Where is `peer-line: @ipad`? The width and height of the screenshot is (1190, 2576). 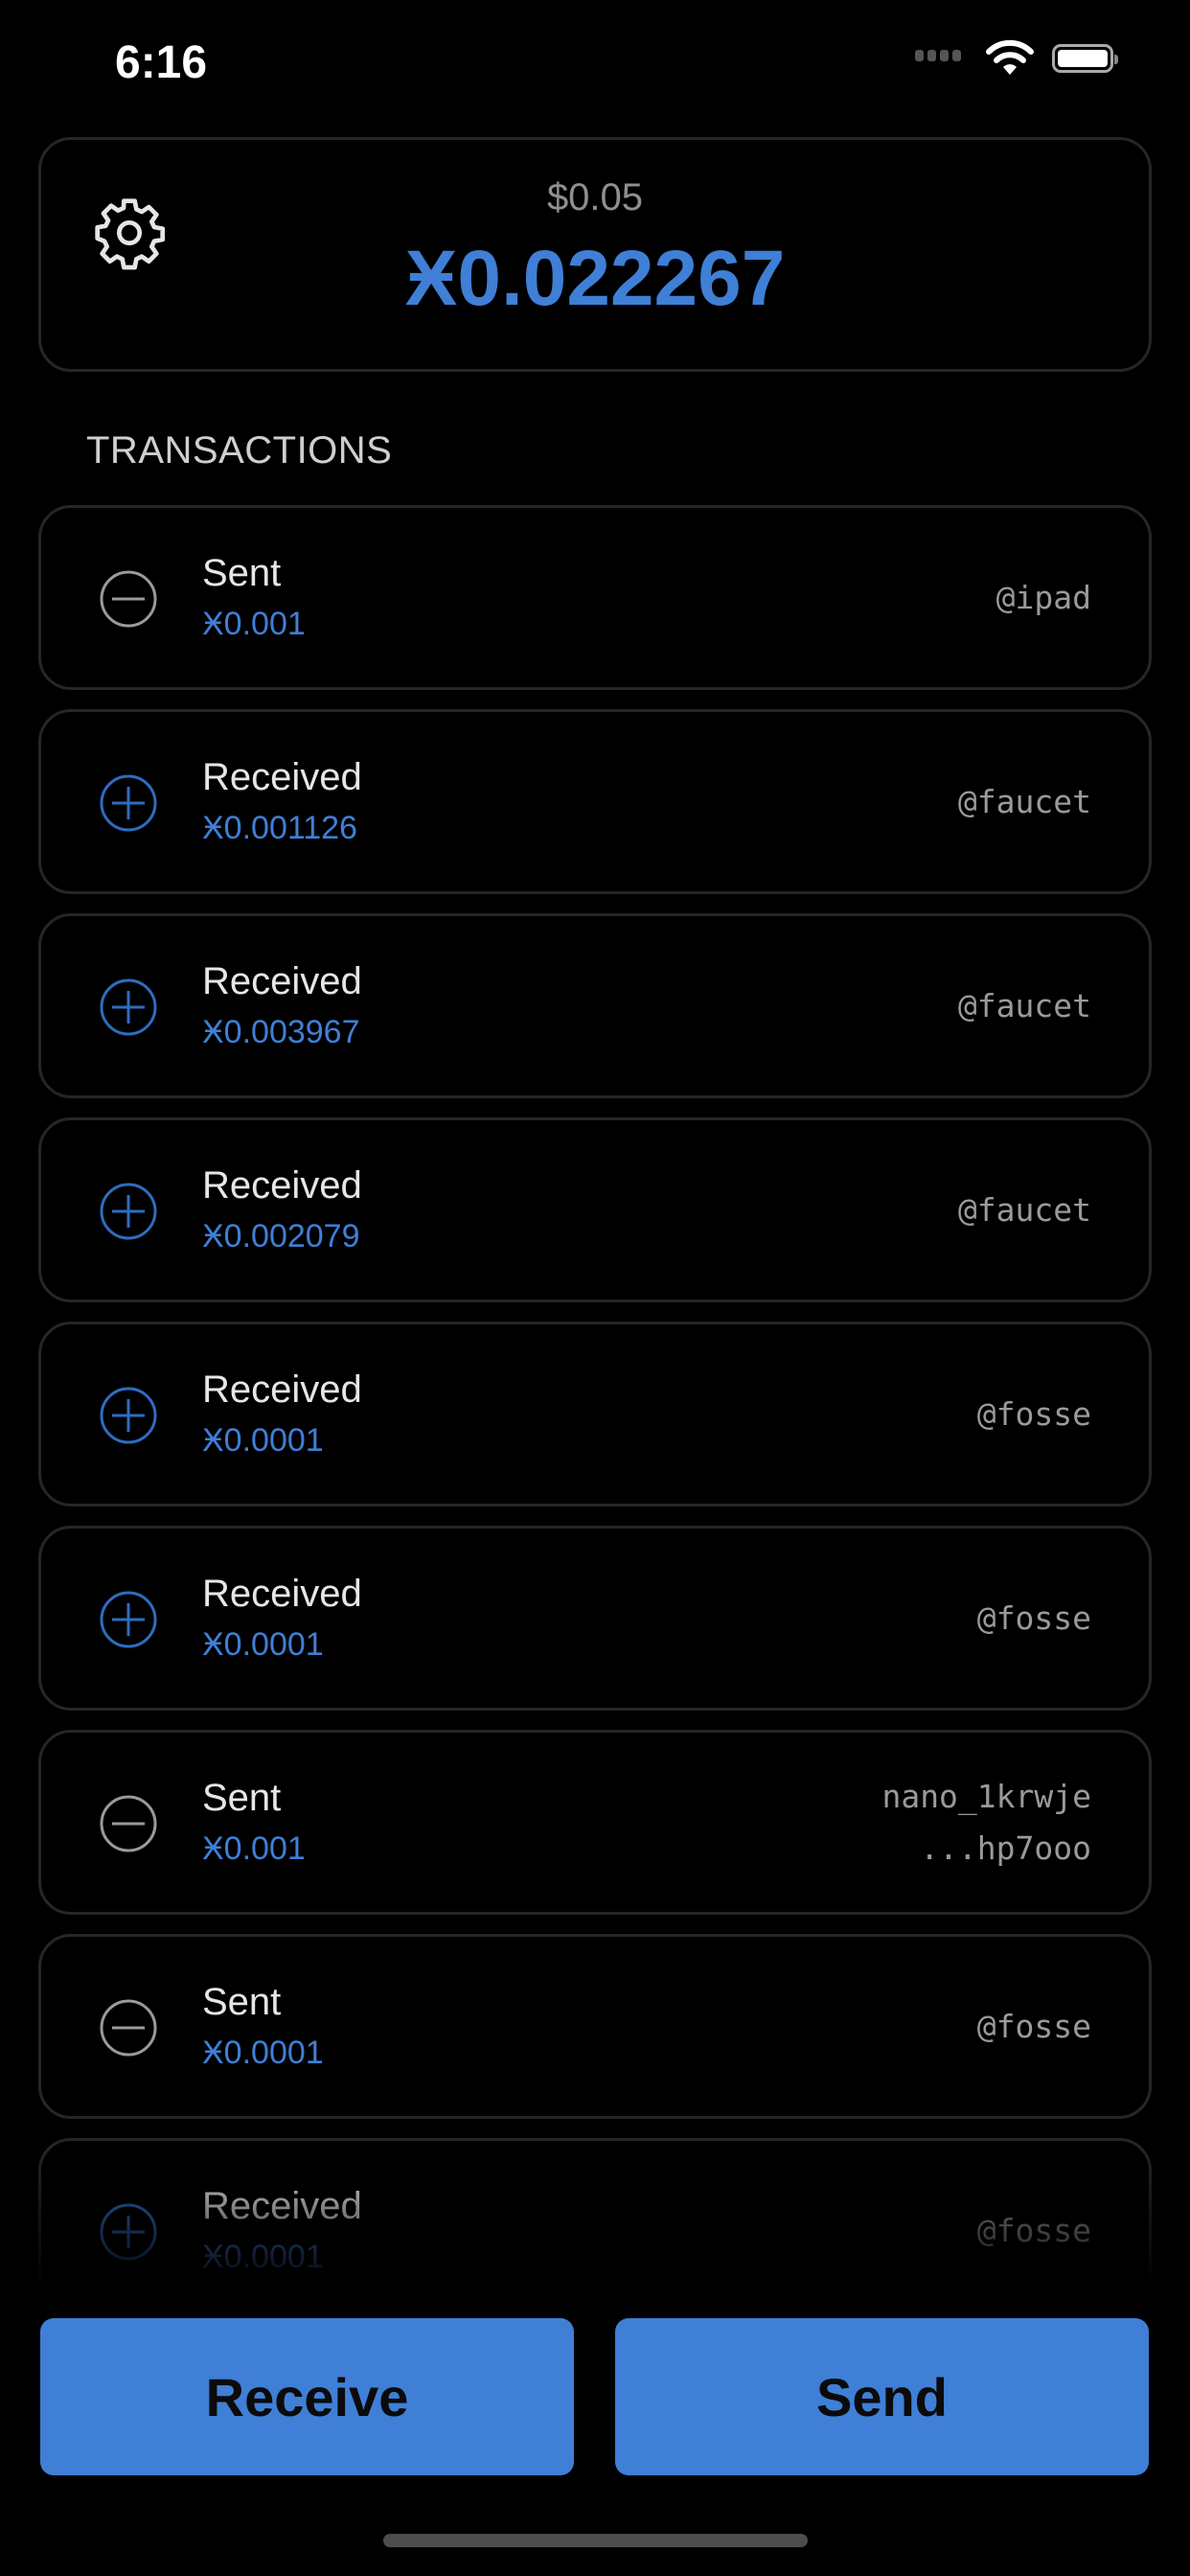 peer-line: @ipad is located at coordinates (1043, 597).